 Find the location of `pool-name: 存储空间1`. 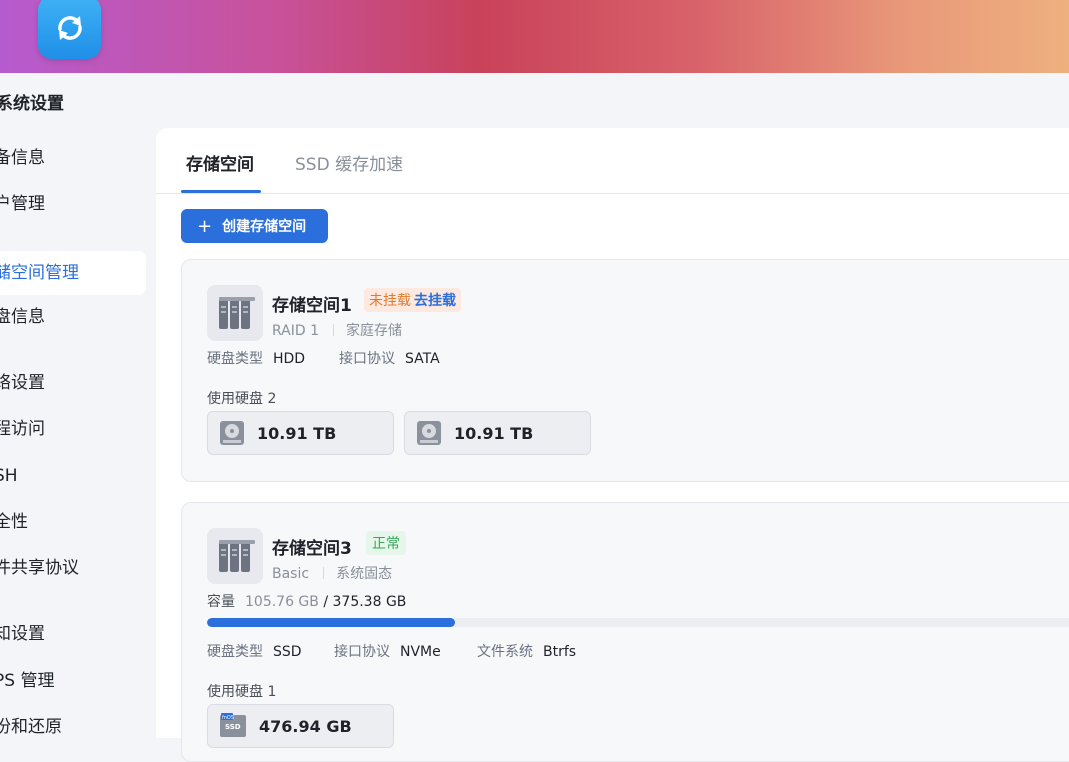

pool-name: 存储空间1 is located at coordinates (312, 306).